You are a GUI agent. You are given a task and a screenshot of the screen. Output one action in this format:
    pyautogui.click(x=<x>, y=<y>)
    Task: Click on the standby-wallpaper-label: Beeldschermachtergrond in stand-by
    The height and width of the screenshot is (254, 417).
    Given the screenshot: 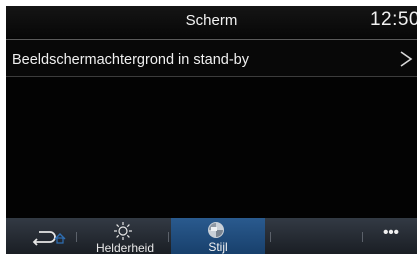 What is the action you would take?
    pyautogui.click(x=130, y=60)
    